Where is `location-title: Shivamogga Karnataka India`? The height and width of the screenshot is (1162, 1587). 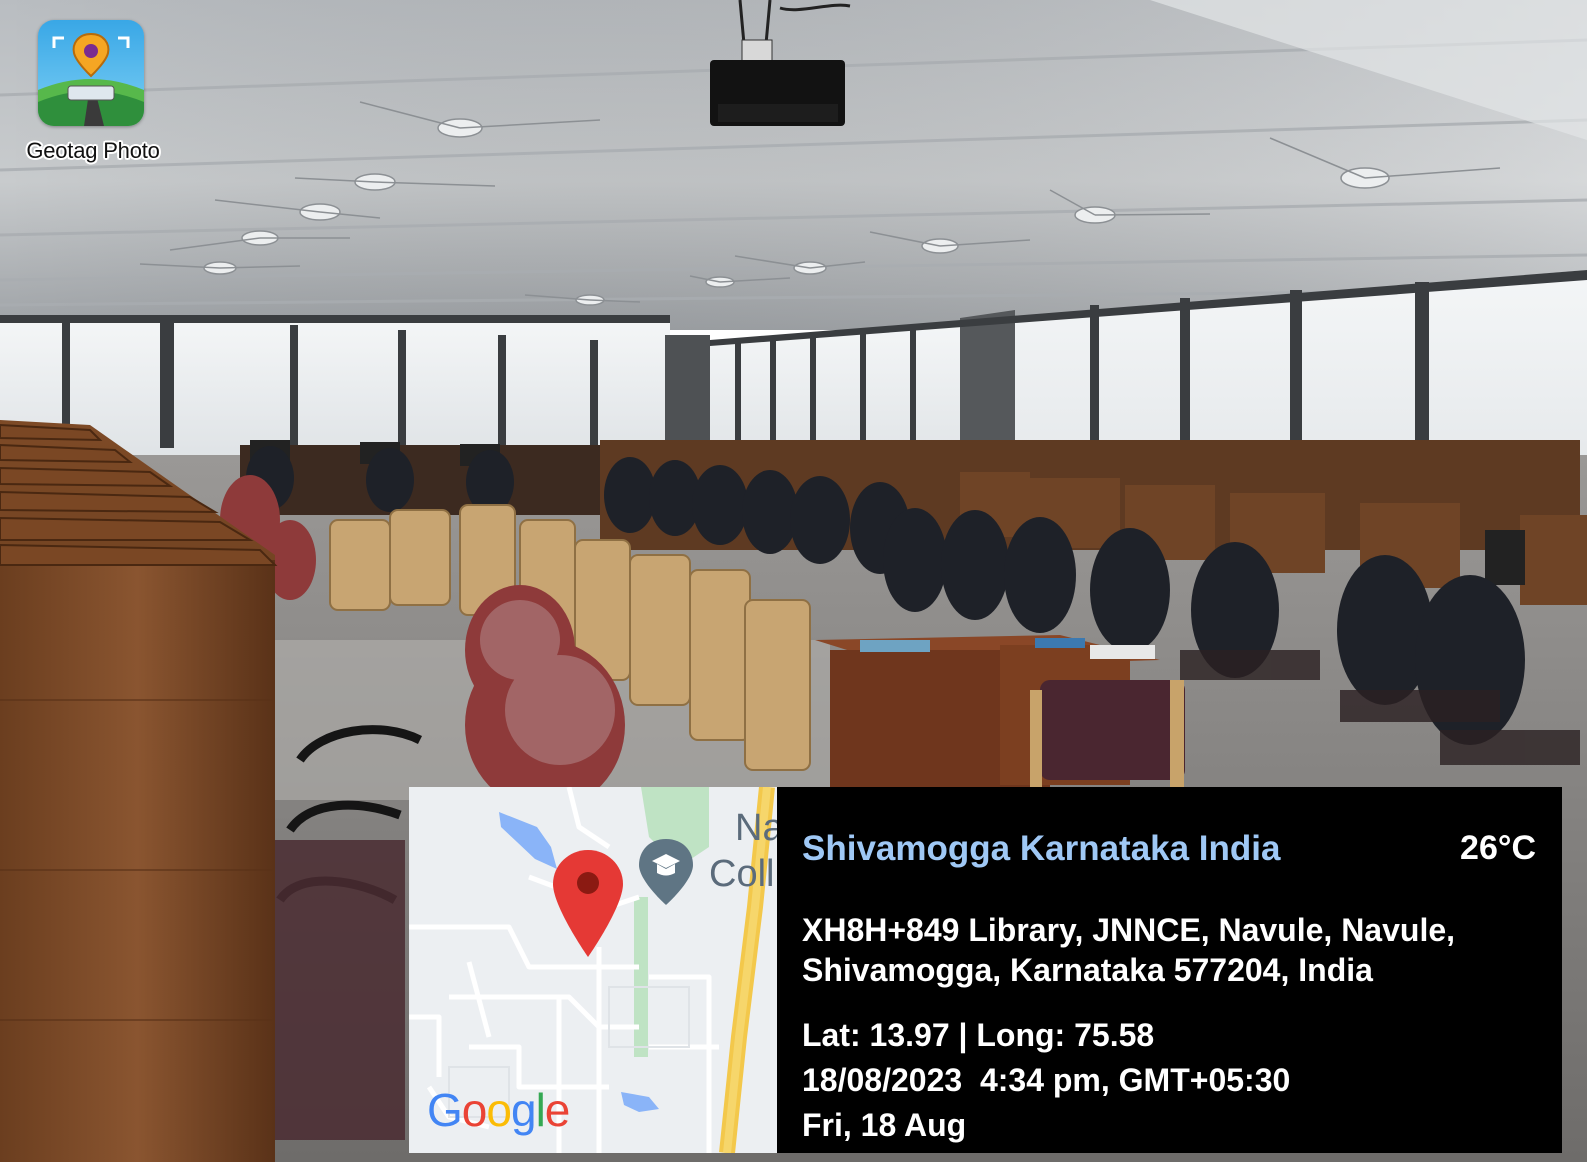 location-title: Shivamogga Karnataka India is located at coordinates (1041, 848).